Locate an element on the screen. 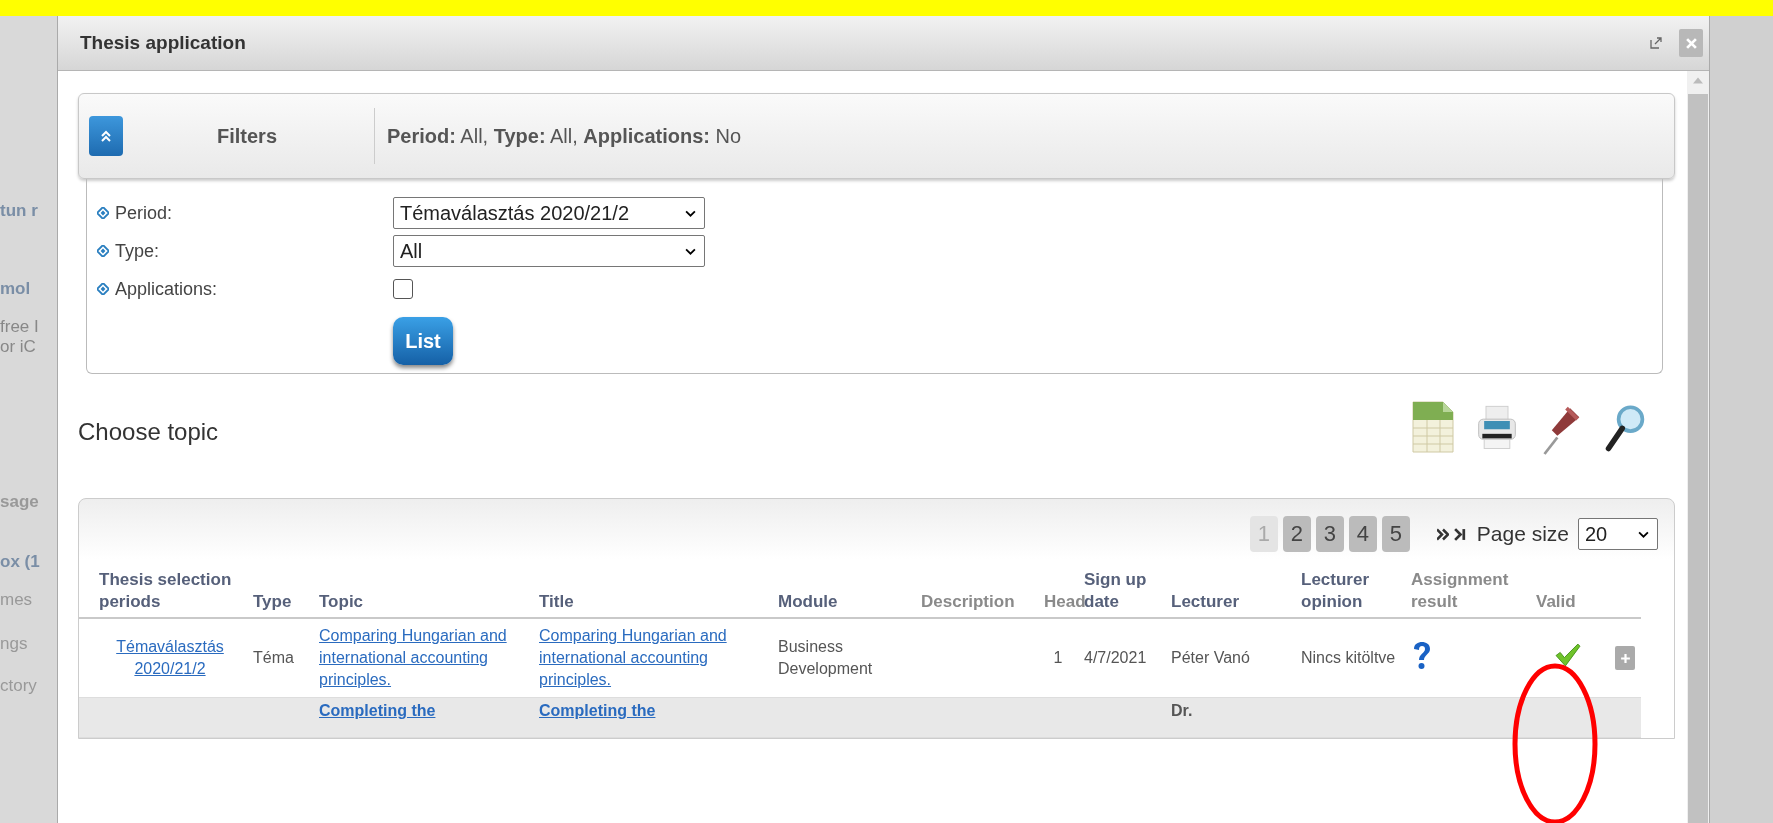 Image resolution: width=1773 pixels, height=823 pixels. background-text: sage is located at coordinates (20, 502).